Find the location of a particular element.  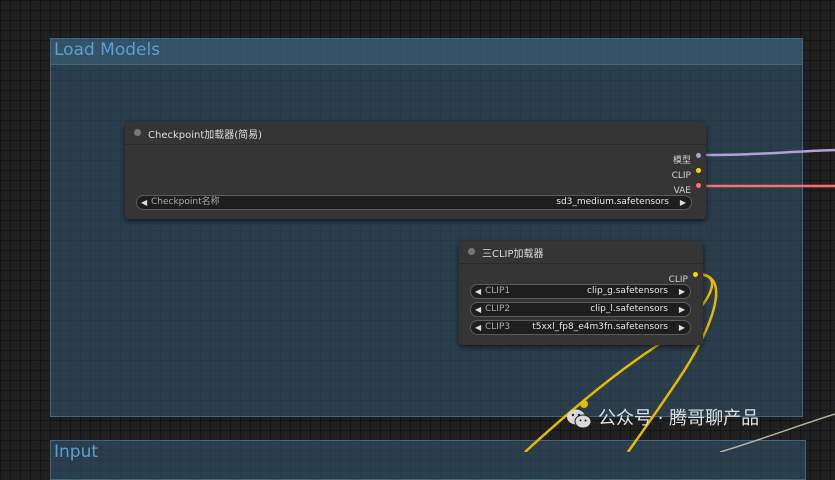

combo-value: t5xxl_fp8_e4m3fn.safetensors is located at coordinates (600, 327).